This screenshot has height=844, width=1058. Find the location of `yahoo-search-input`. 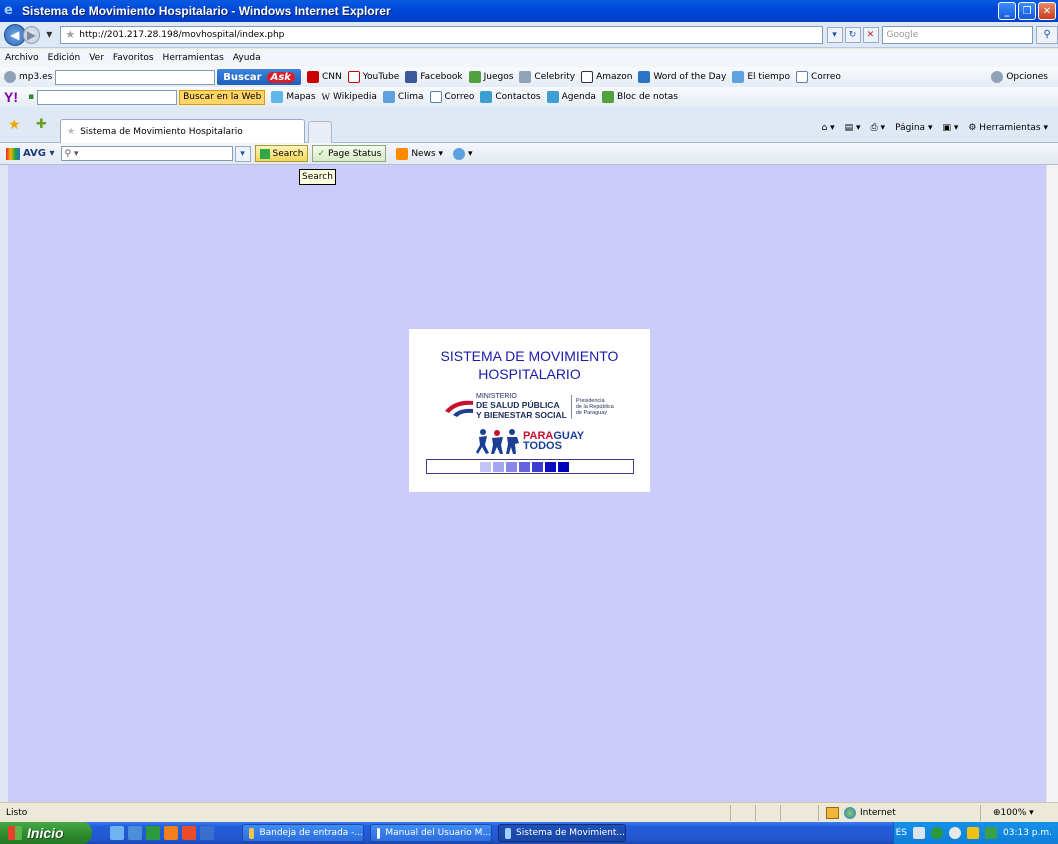

yahoo-search-input is located at coordinates (107, 97).